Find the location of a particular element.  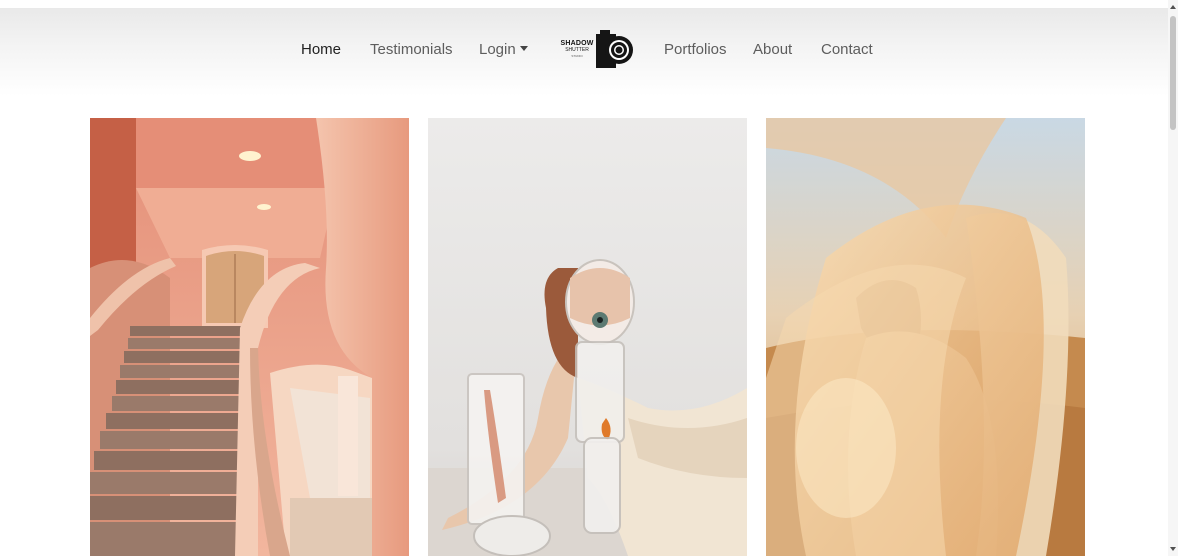

logo-text: SHADOW SHUTTER STUDIO is located at coordinates (577, 49).